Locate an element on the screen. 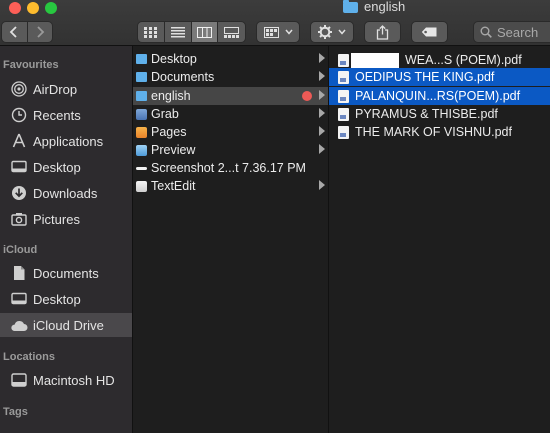 This screenshot has height=433, width=550. file-row: WEA...S (POEM).pdf is located at coordinates (439, 60).